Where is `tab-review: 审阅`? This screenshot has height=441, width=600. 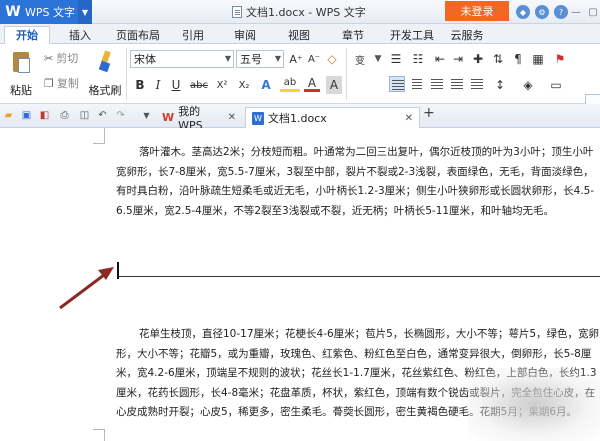
tab-review: 审阅 is located at coordinates (245, 35).